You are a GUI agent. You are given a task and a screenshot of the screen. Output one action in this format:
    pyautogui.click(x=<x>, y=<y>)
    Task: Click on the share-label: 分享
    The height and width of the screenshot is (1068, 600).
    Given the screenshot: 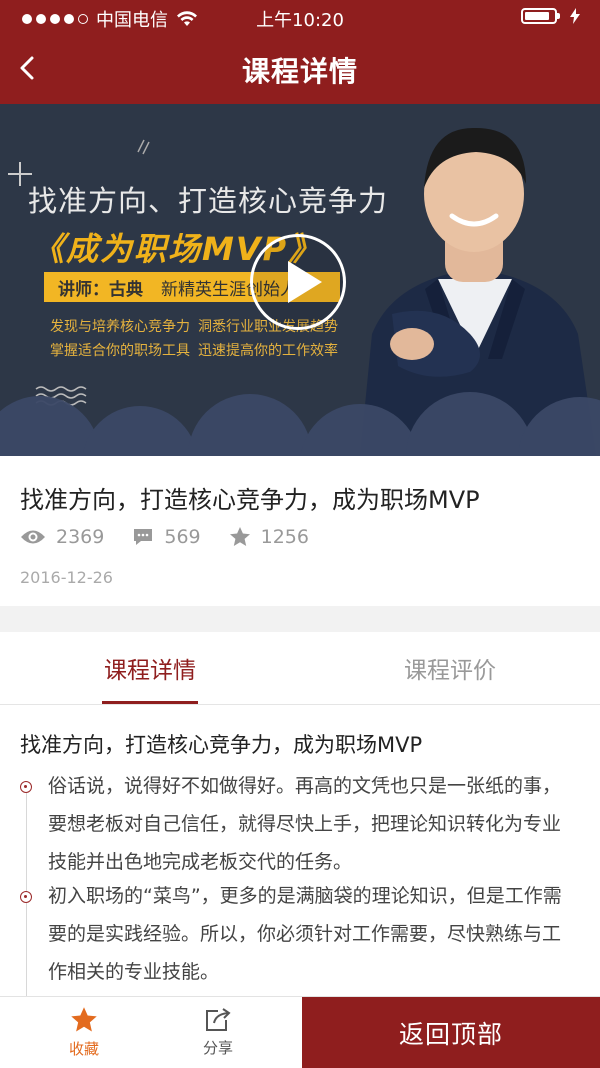 What is the action you would take?
    pyautogui.click(x=217, y=1048)
    